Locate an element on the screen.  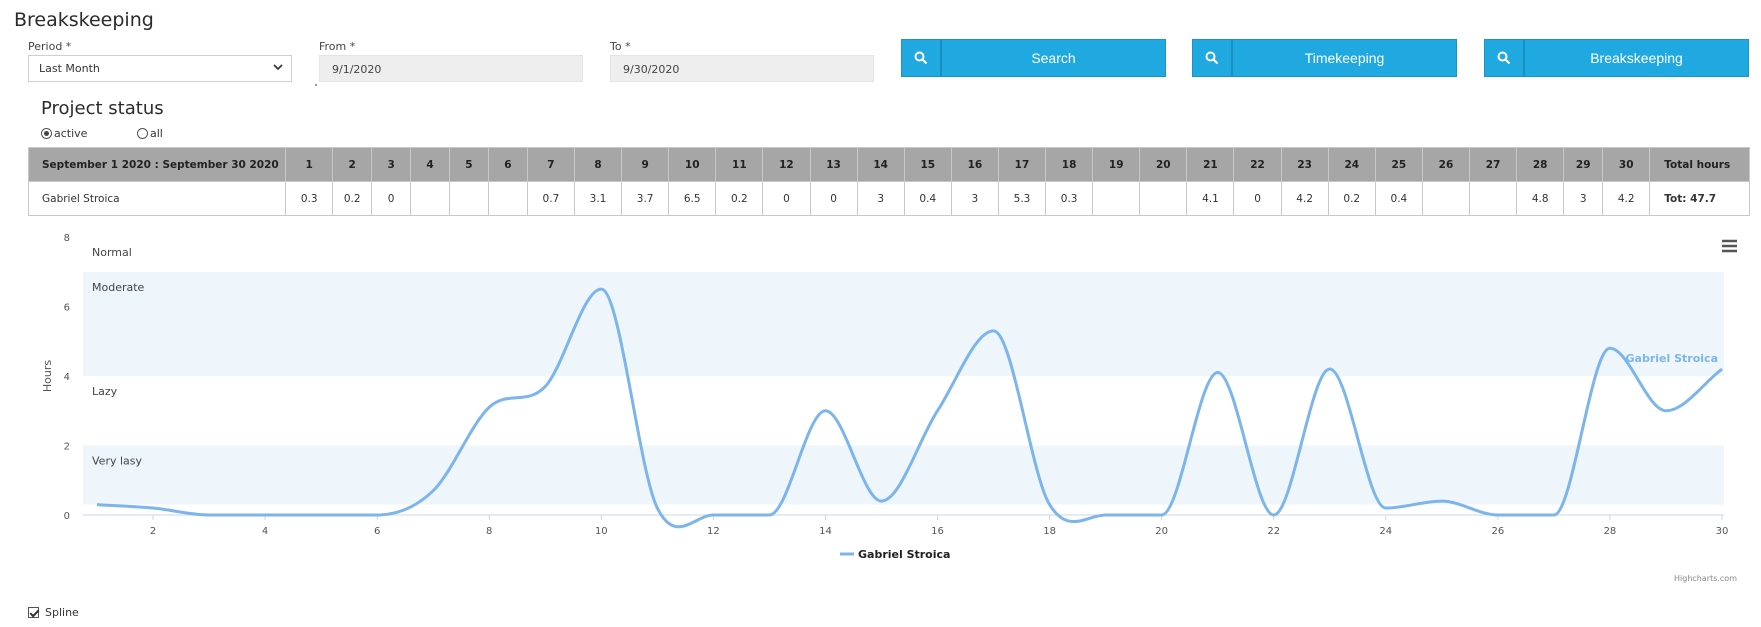
timekeeping-button: Timekeeping is located at coordinates (1324, 58).